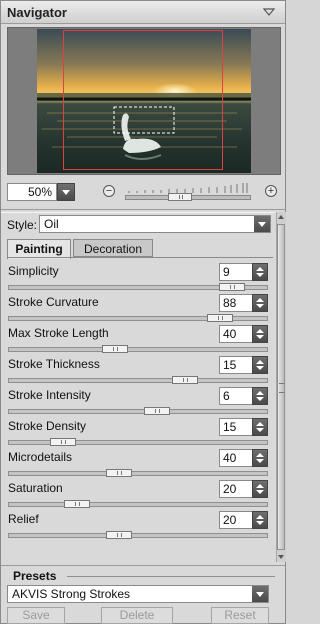  I want to click on param-slider-thumb, so click(119, 535).